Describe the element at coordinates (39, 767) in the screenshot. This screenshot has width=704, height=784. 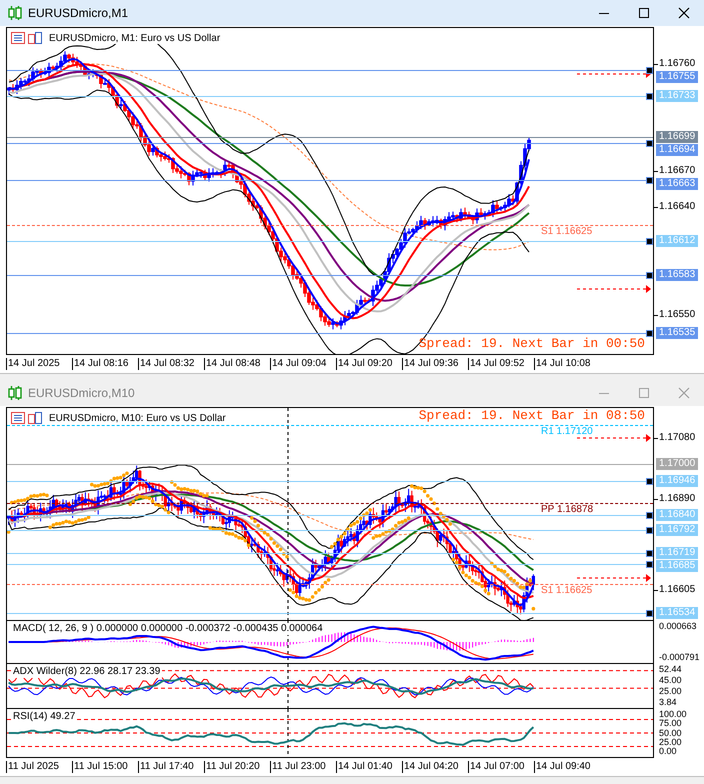
I see `time-axis-label: 11 Jul 2025` at that location.